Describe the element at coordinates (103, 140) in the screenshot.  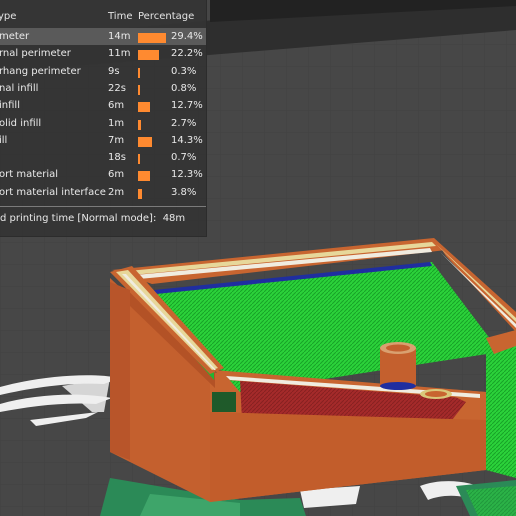
I see `feature-row: ill 7m 14.3%` at that location.